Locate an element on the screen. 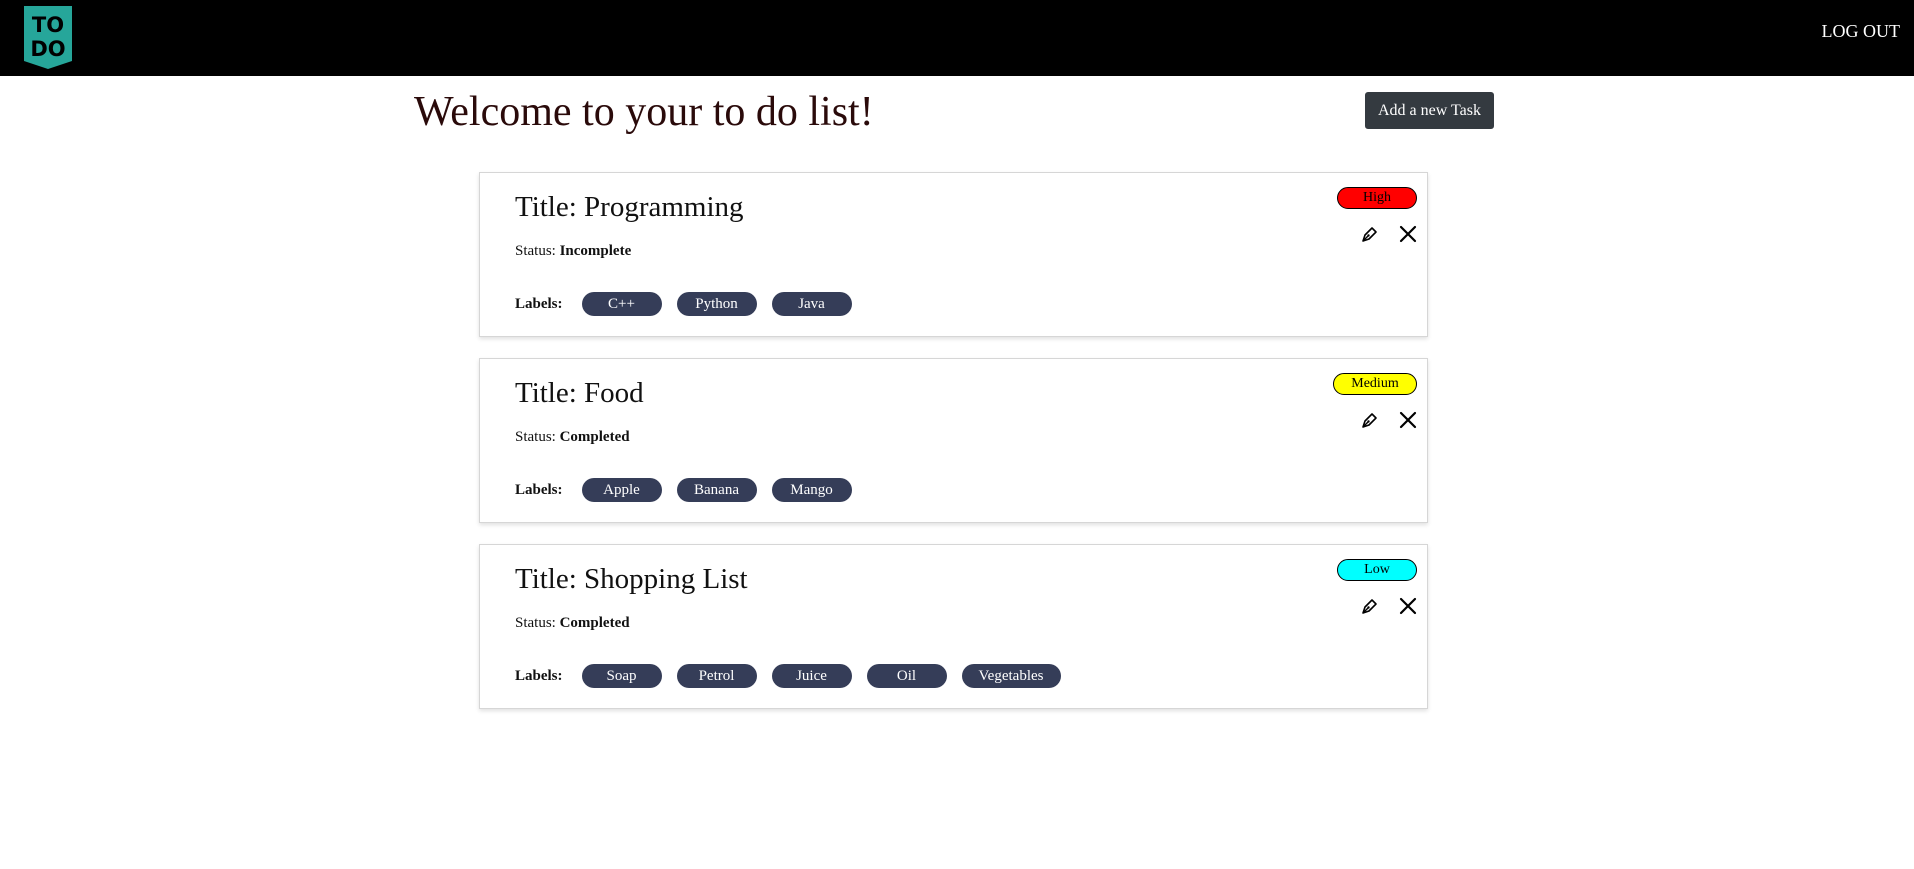 The height and width of the screenshot is (869, 1914). priority-badge: High is located at coordinates (1377, 198).